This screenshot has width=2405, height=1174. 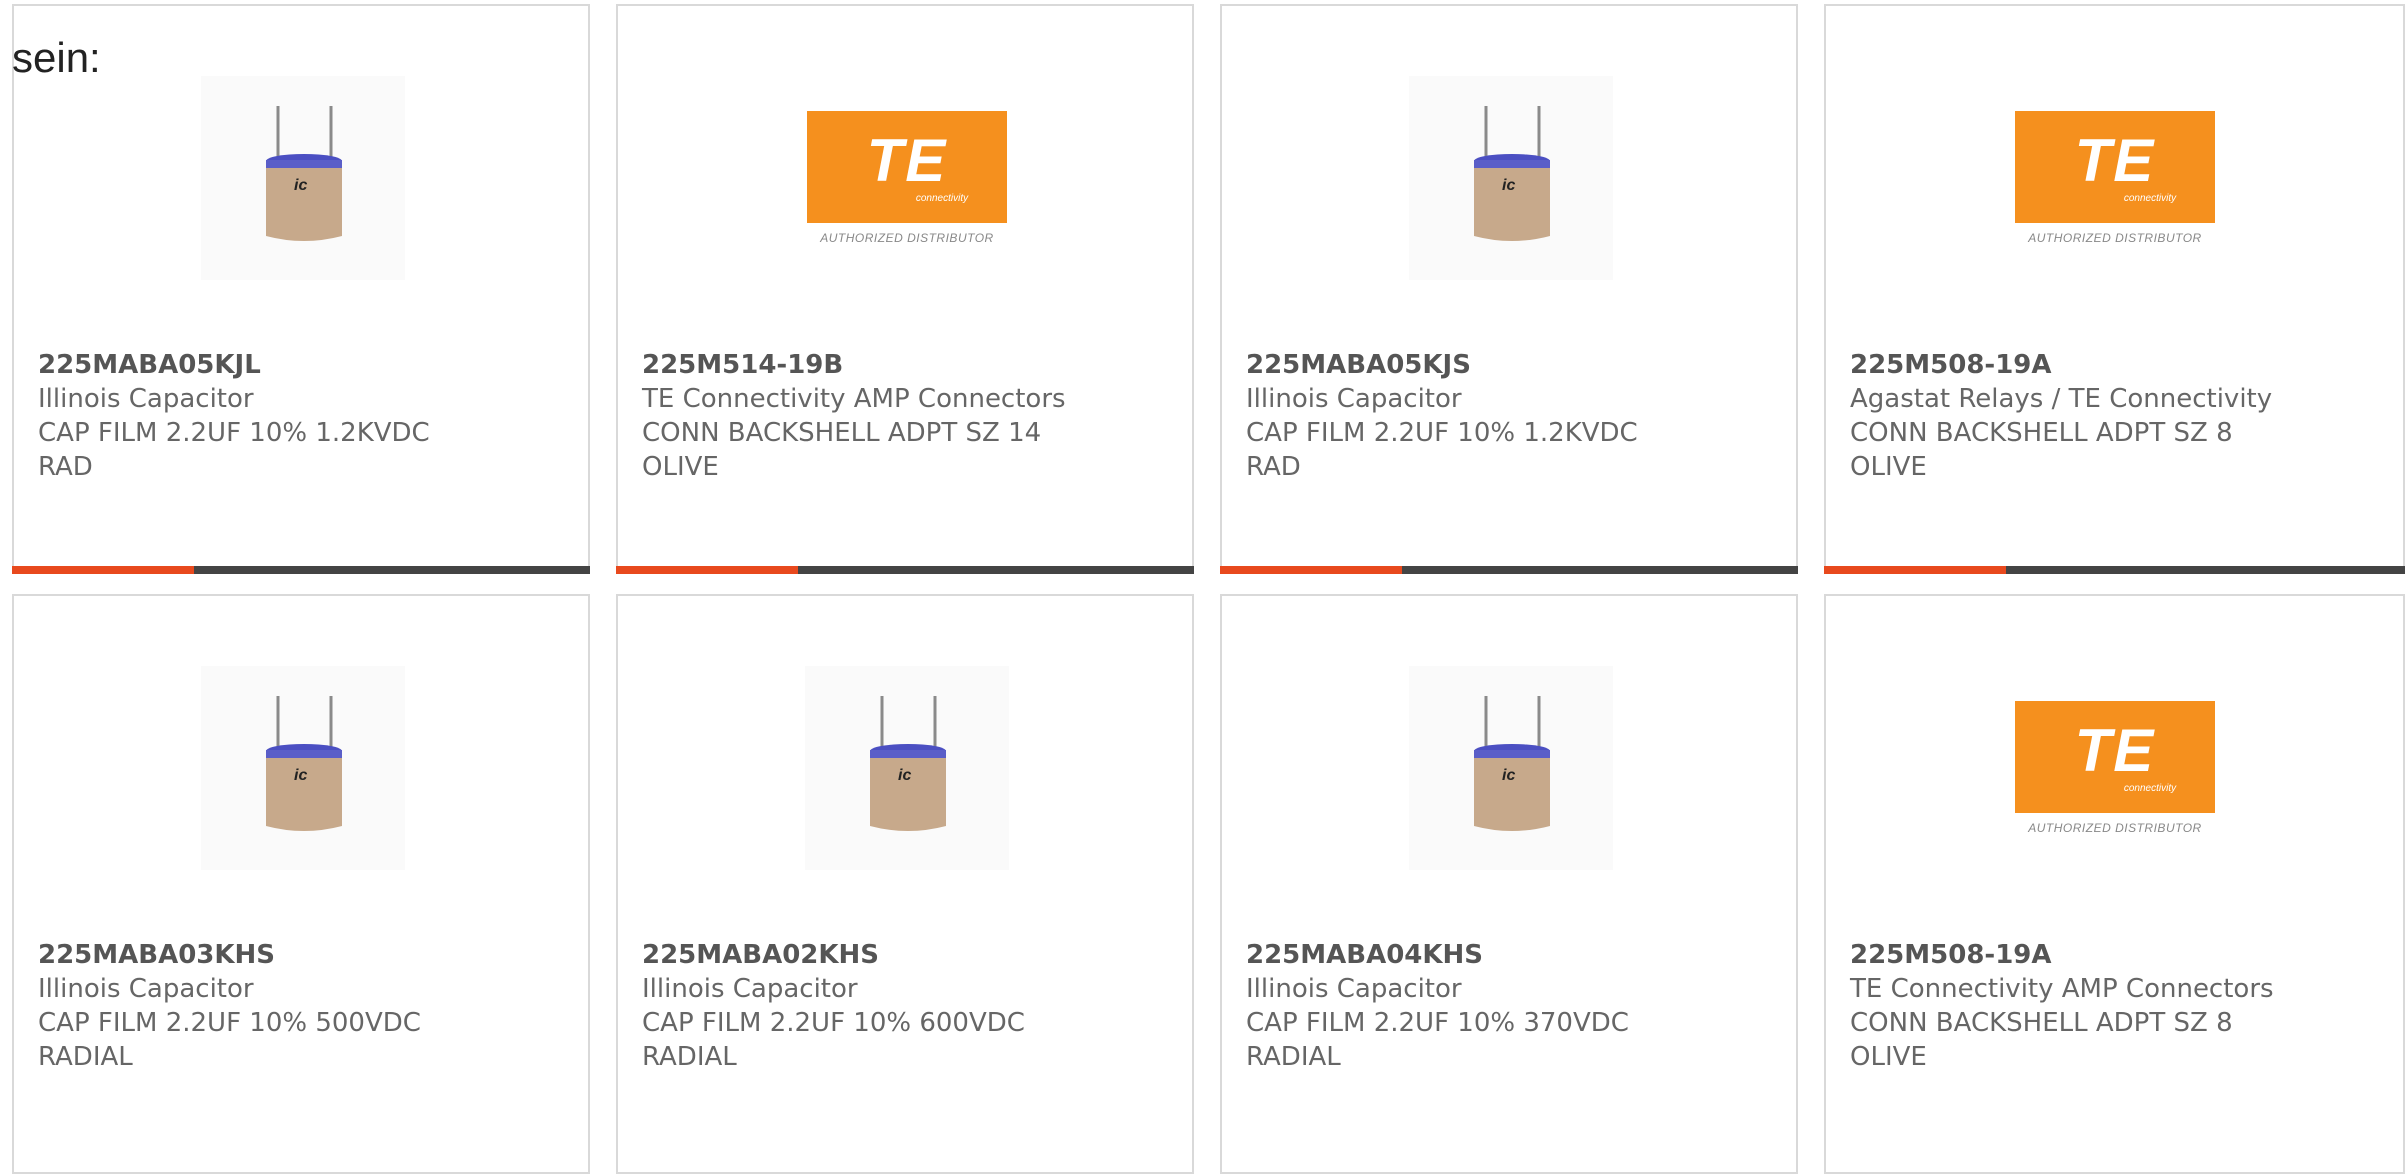 I want to click on part-number: 225MABA02KHS, so click(x=907, y=955).